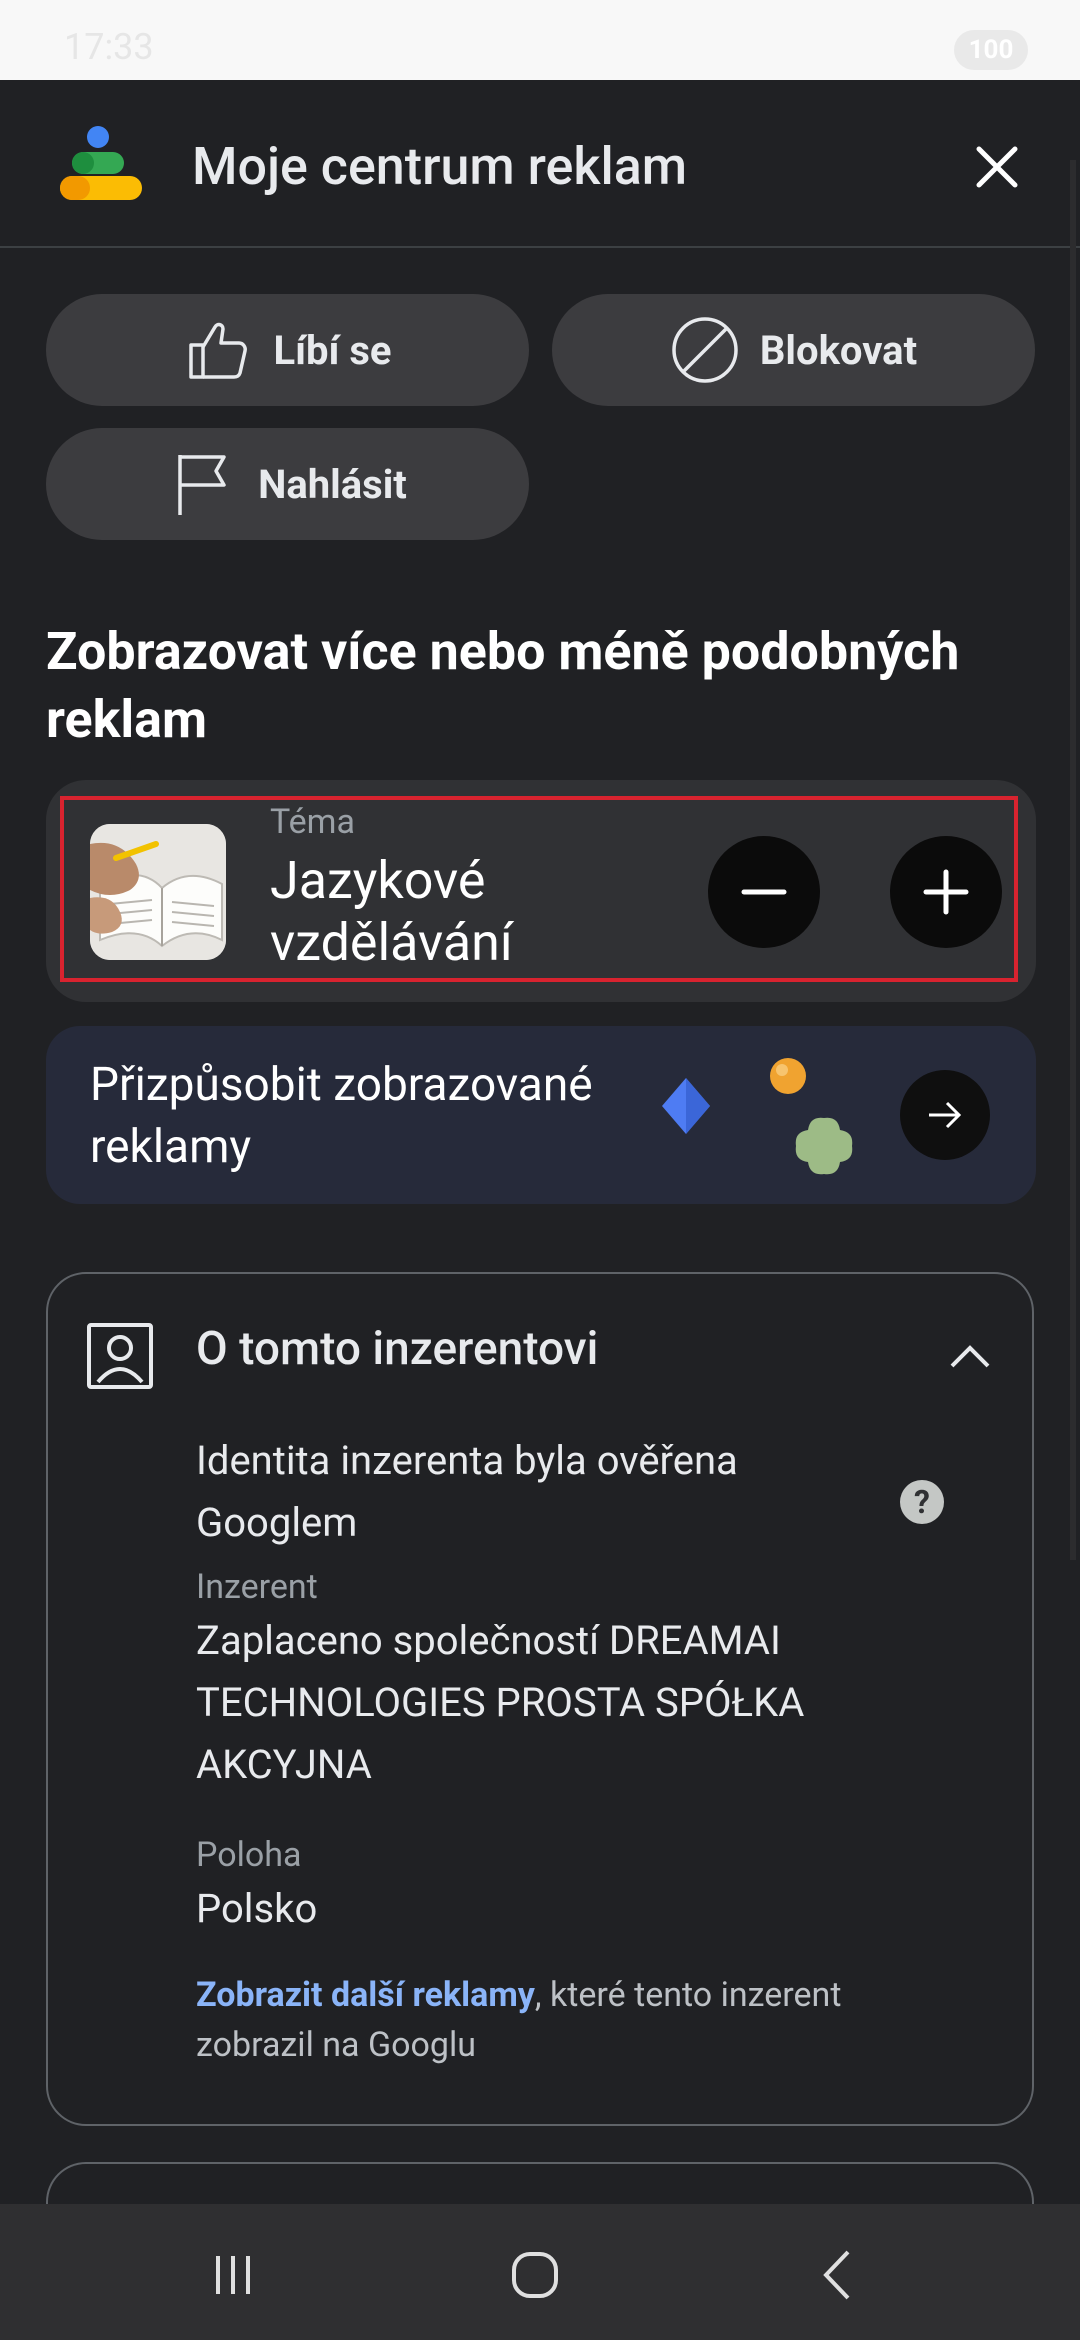  Describe the element at coordinates (838, 350) in the screenshot. I see `block-label: Blokovat` at that location.